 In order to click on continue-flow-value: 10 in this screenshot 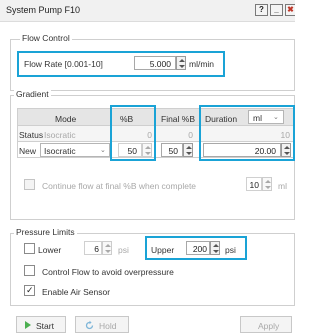, I will do `click(254, 185)`.